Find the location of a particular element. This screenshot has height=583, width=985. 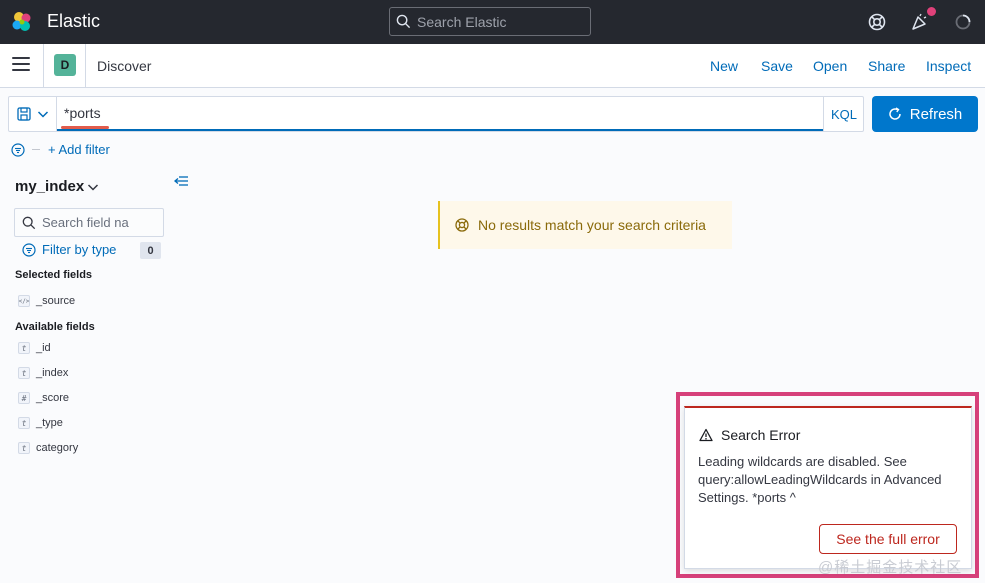

add-filter-button: + Add filter is located at coordinates (79, 149).